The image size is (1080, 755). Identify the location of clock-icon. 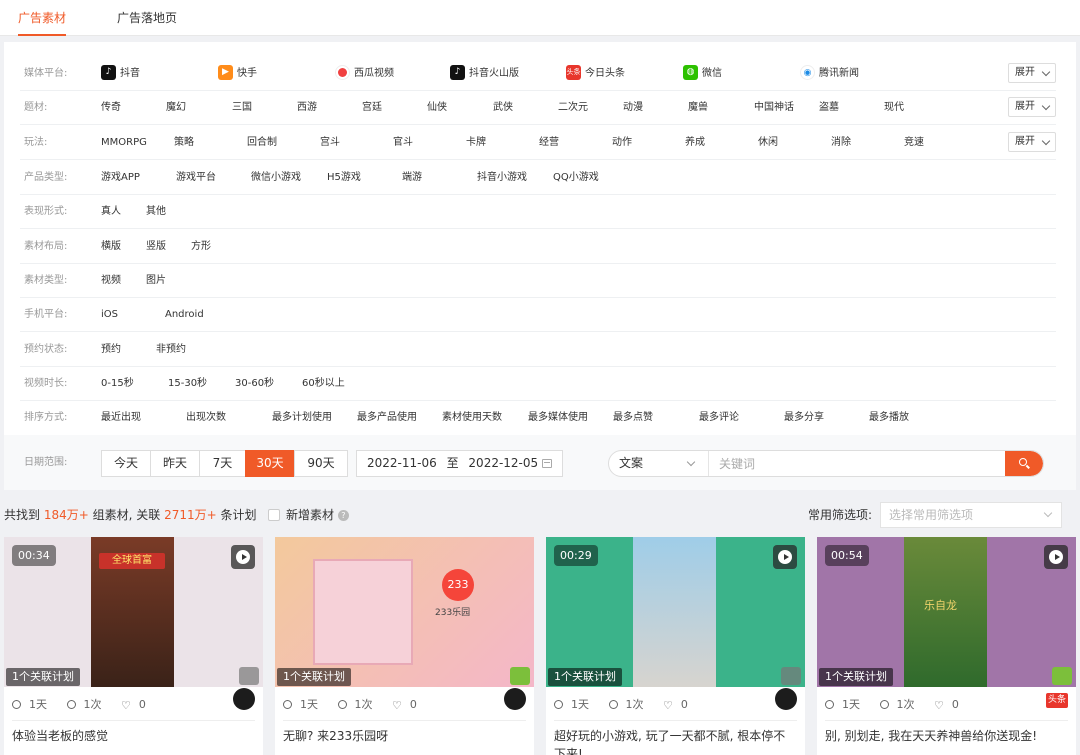
(287, 704).